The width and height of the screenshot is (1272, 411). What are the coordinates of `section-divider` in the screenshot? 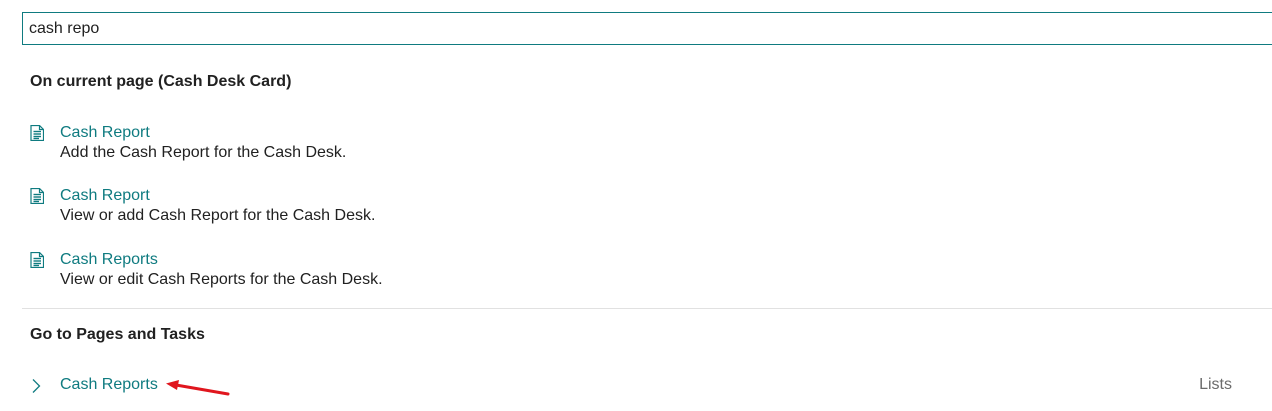 It's located at (647, 308).